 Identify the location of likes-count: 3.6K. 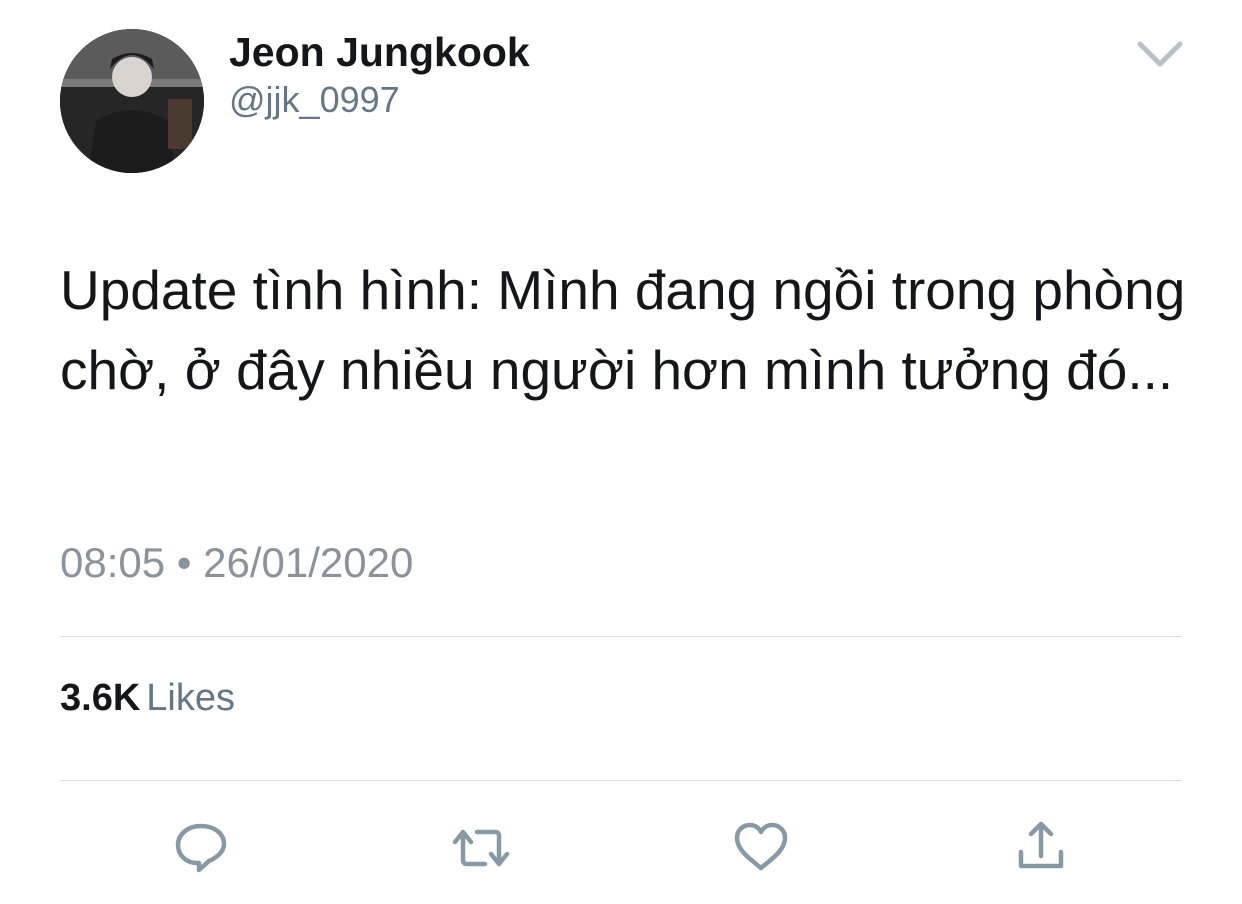
(100, 698).